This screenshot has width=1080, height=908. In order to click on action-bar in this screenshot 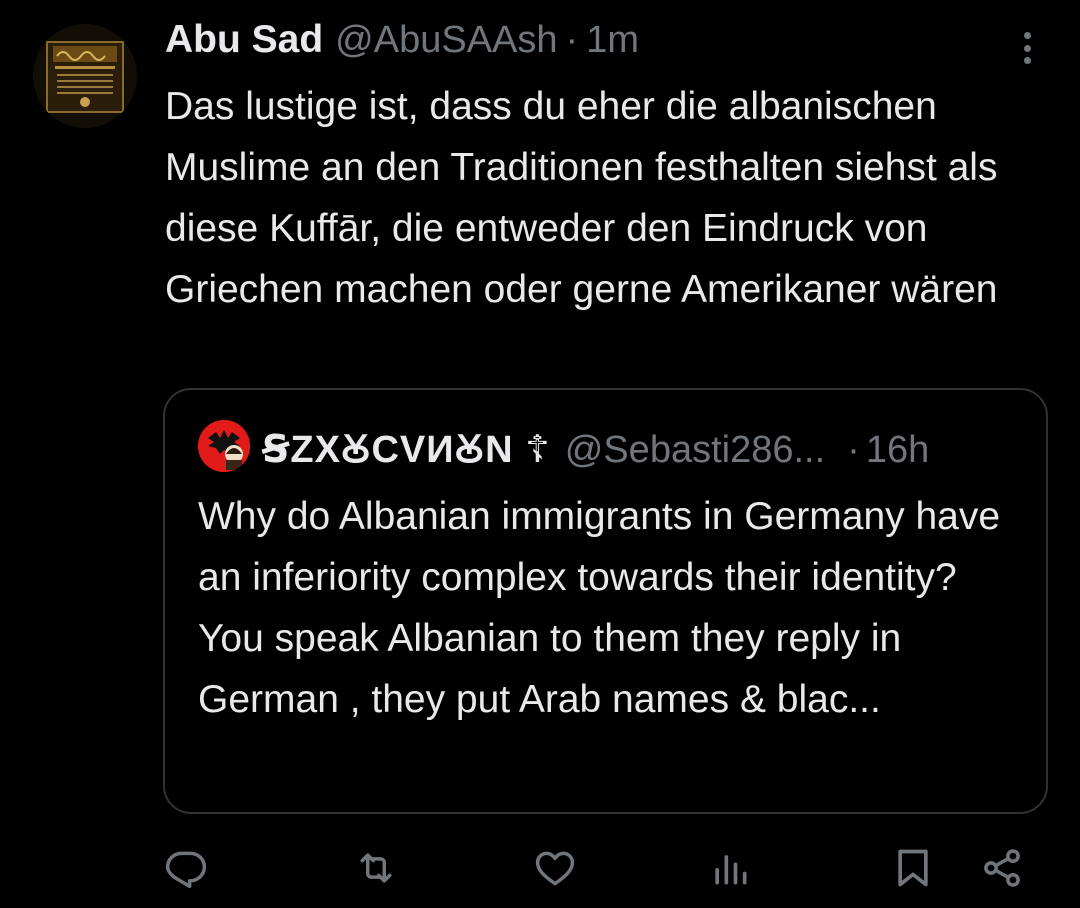, I will do `click(540, 868)`.